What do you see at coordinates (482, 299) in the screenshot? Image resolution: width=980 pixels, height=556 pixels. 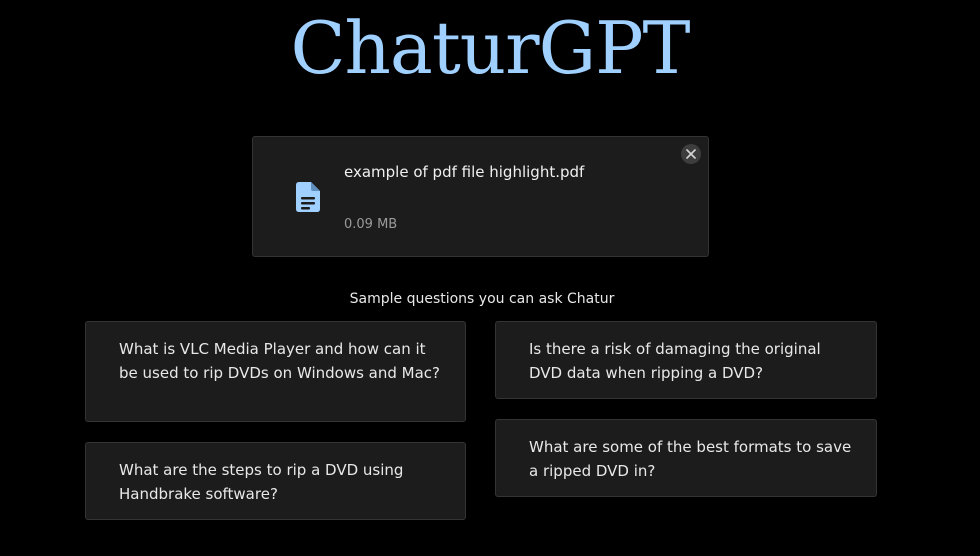 I see `sample-questions-heading: Sample questions you can ask Chatur` at bounding box center [482, 299].